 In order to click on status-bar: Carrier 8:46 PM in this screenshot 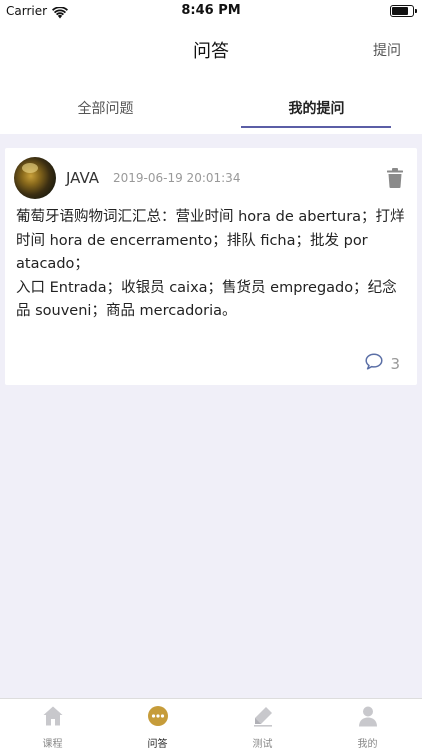, I will do `click(211, 12)`.